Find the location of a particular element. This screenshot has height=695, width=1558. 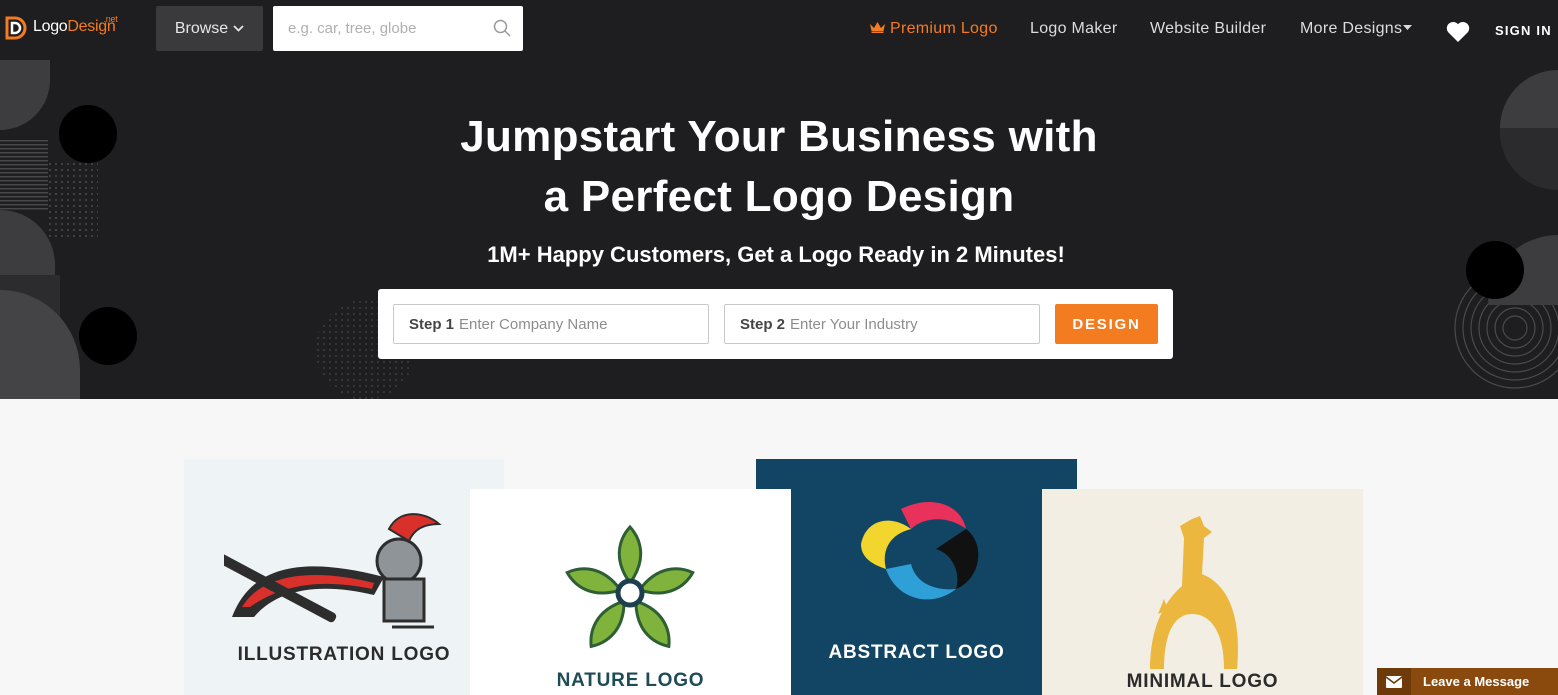

category-card-abstract: ABSTRACT LOGO is located at coordinates (916, 592).